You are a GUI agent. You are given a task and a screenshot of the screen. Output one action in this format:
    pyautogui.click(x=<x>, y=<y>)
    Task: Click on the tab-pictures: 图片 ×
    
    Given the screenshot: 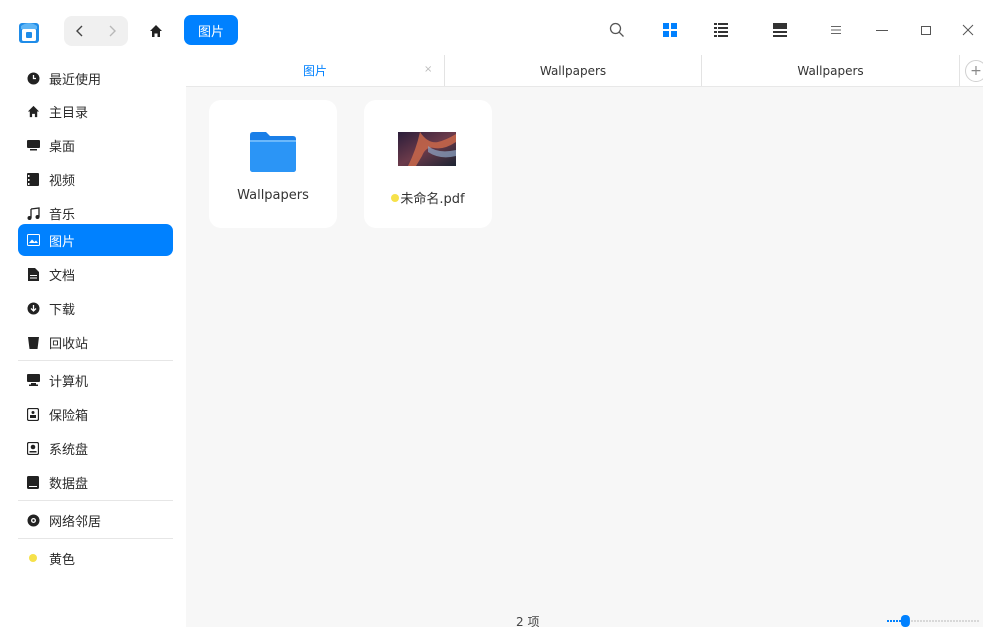 What is the action you would take?
    pyautogui.click(x=315, y=70)
    